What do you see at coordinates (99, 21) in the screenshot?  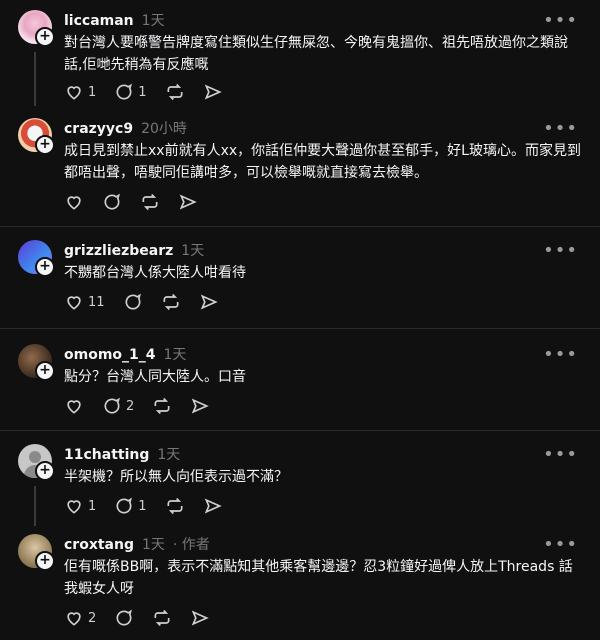 I see `username: liccaman` at bounding box center [99, 21].